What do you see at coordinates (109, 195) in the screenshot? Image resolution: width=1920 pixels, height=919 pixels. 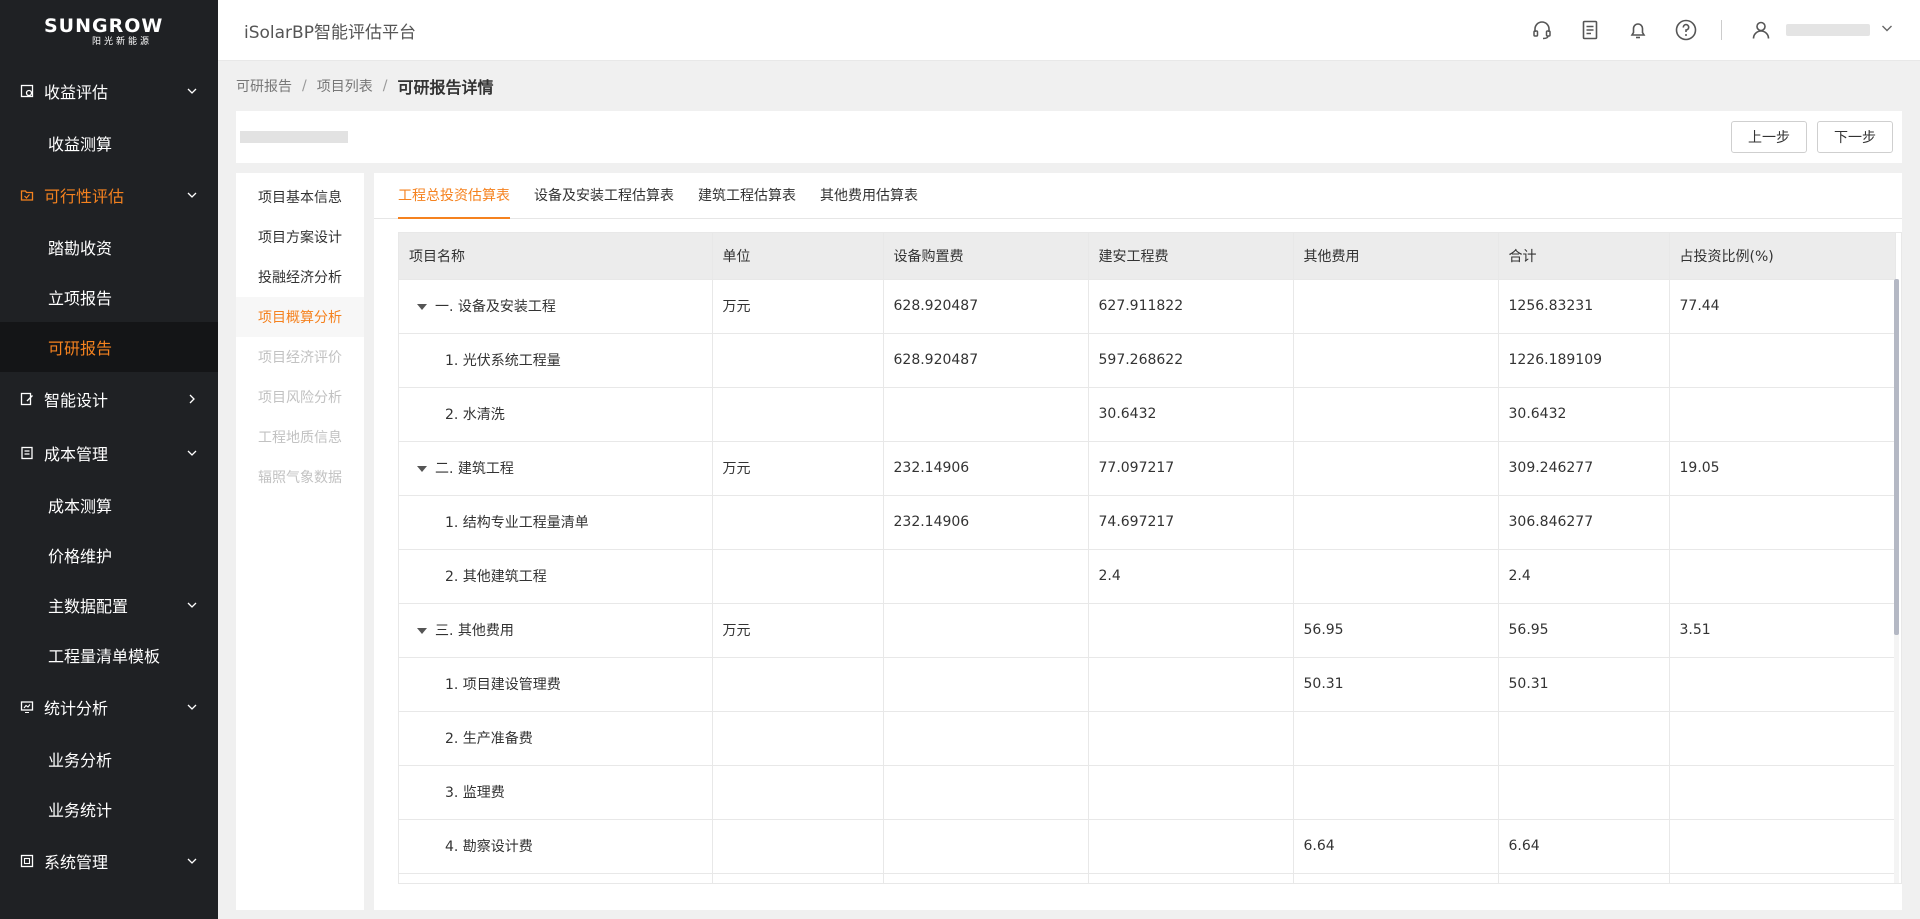 I see `sidebar-group-feasibility: 可行性评估` at bounding box center [109, 195].